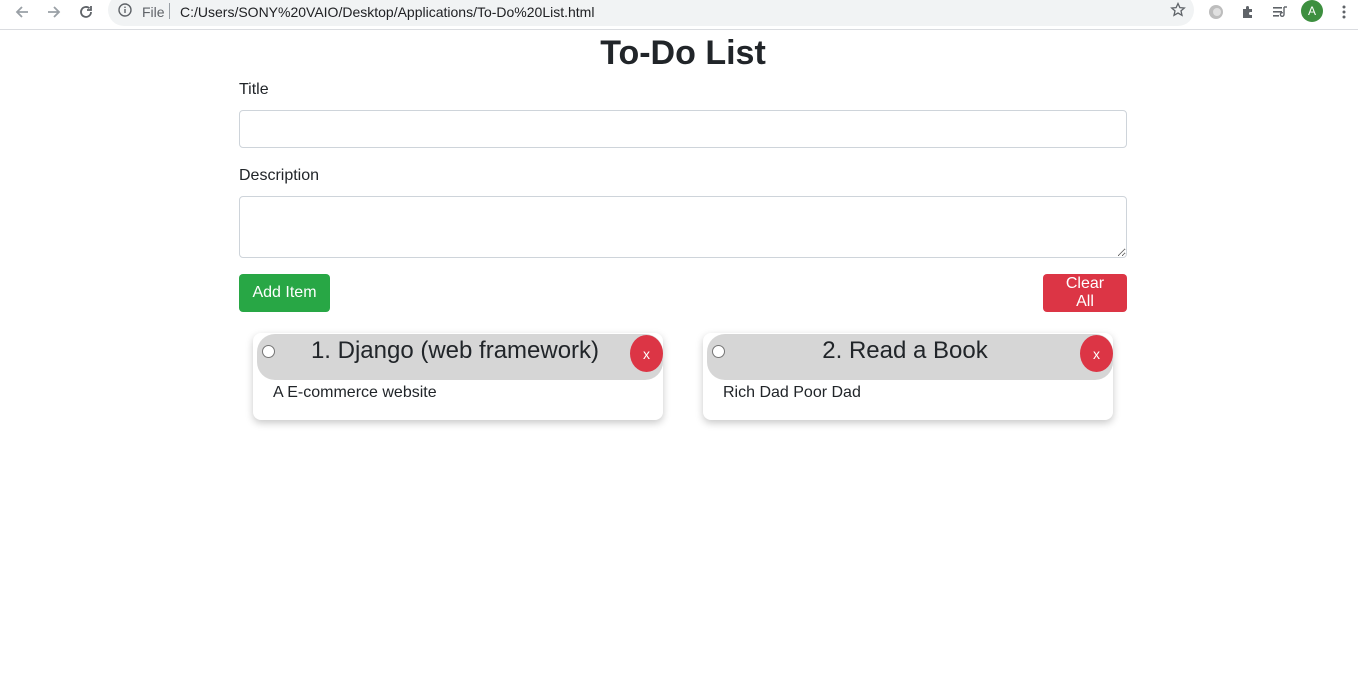 This screenshot has width=1358, height=677. What do you see at coordinates (153, 12) in the screenshot?
I see `file-scheme-label: File` at bounding box center [153, 12].